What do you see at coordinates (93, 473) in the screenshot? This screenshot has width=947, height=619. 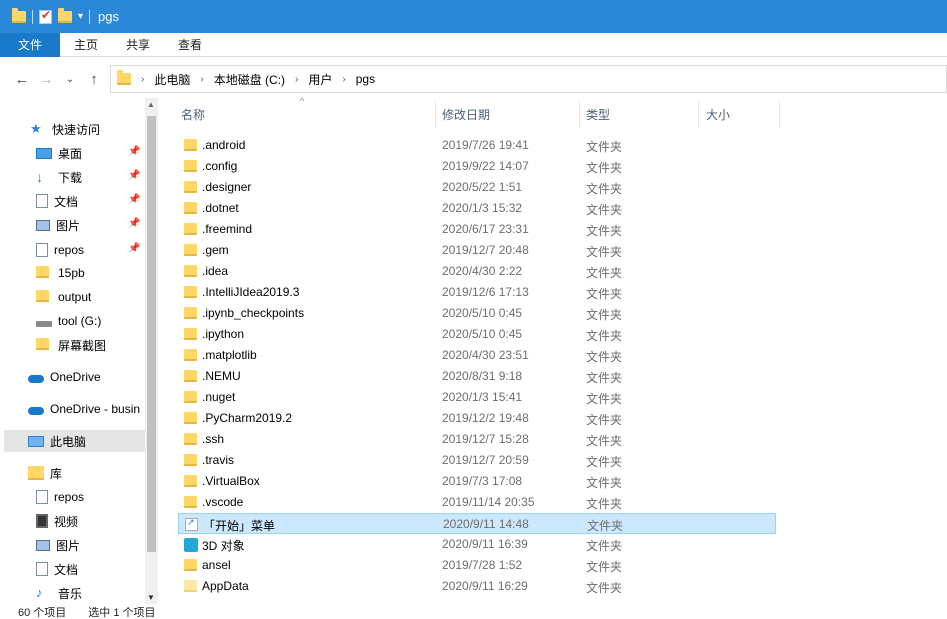 I see `sidebar-item-libraries: 库` at bounding box center [93, 473].